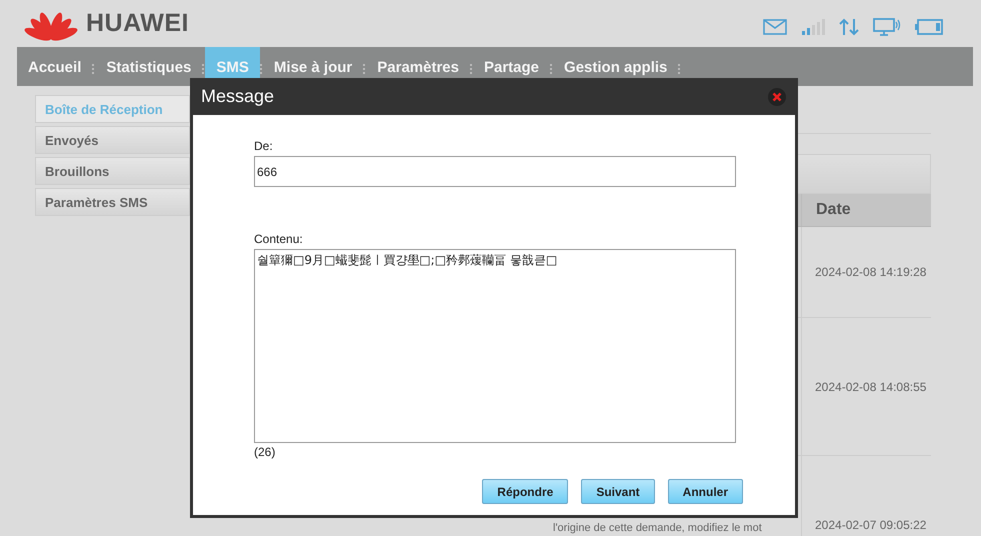  I want to click on monitor-icon, so click(887, 27).